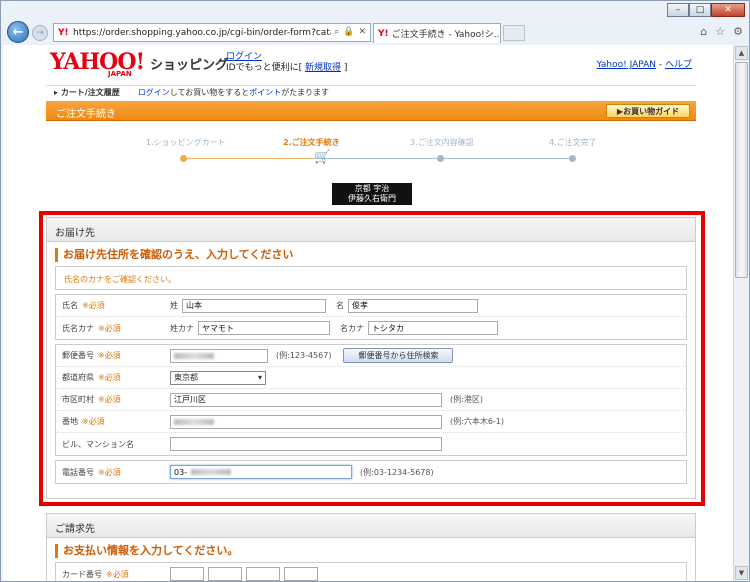  I want to click on first-name-input: 俊孝, so click(413, 305).